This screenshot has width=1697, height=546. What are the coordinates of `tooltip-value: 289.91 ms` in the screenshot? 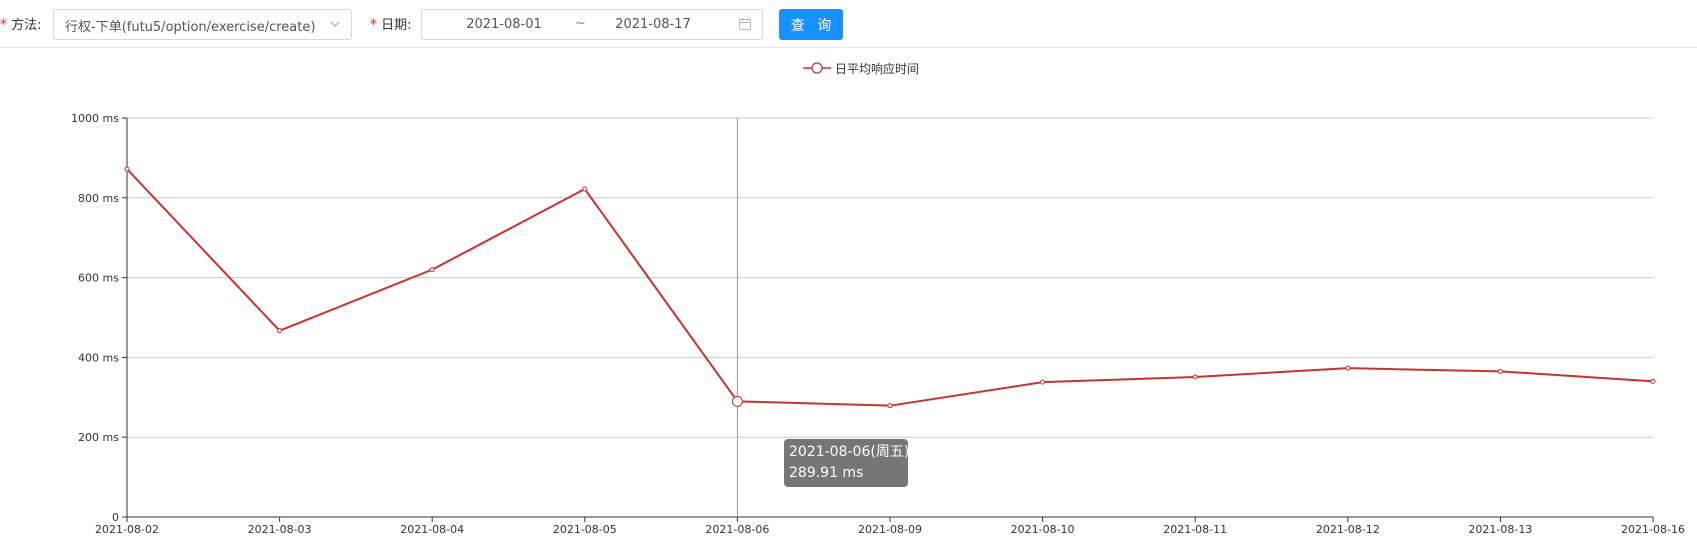 It's located at (826, 473).